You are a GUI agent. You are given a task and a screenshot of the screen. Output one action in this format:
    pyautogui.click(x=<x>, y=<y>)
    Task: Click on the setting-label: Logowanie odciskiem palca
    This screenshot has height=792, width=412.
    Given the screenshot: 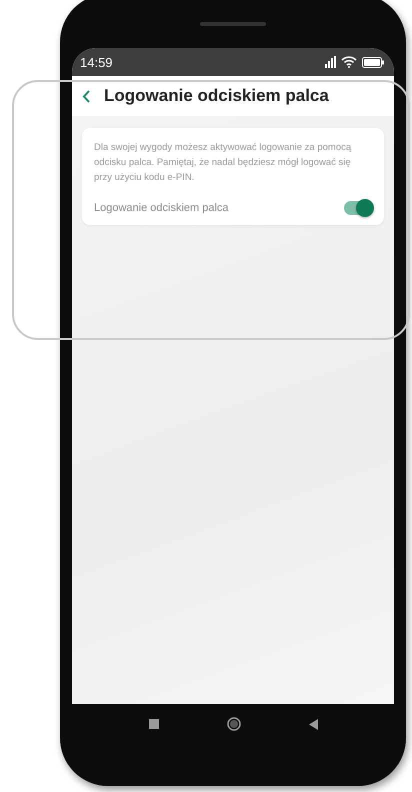 What is the action you would take?
    pyautogui.click(x=161, y=208)
    